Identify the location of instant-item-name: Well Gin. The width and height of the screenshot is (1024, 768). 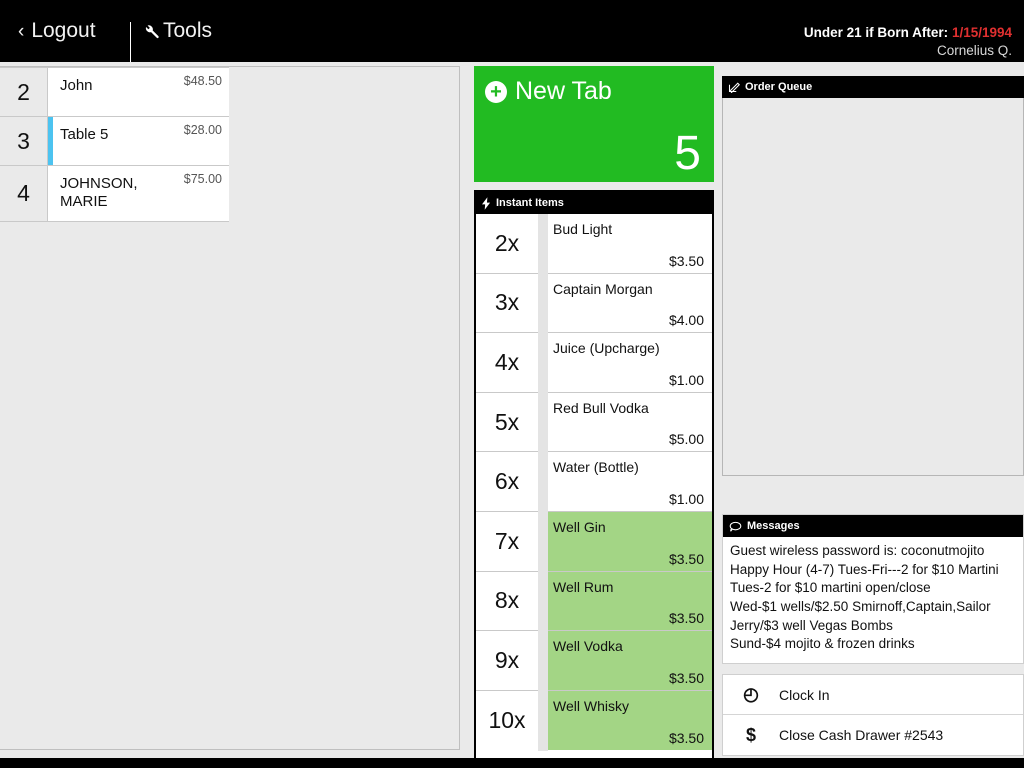
(579, 526).